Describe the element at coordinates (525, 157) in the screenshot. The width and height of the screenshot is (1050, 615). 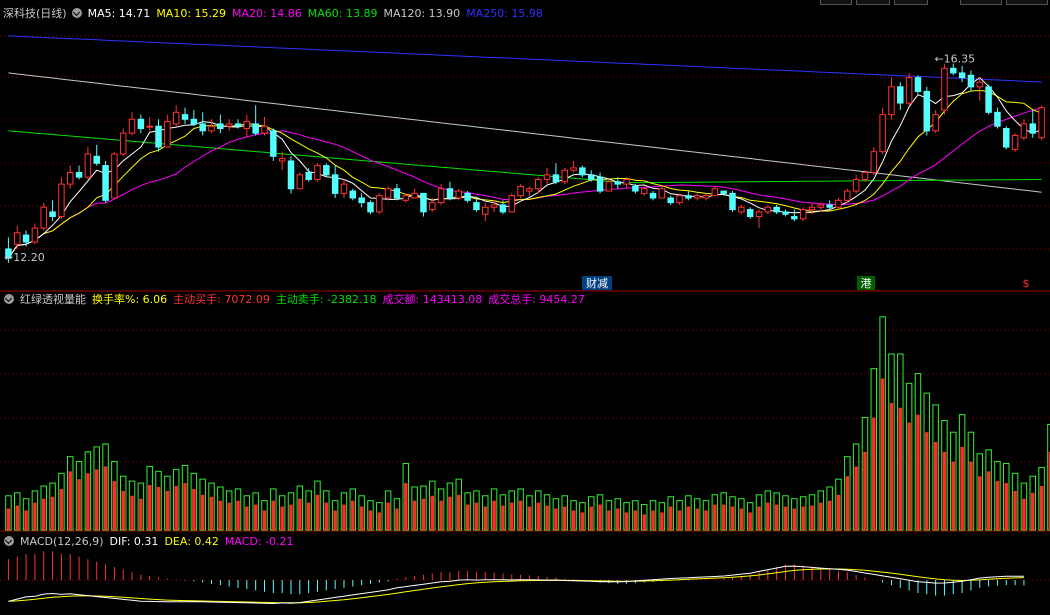
I see `ma60-line` at that location.